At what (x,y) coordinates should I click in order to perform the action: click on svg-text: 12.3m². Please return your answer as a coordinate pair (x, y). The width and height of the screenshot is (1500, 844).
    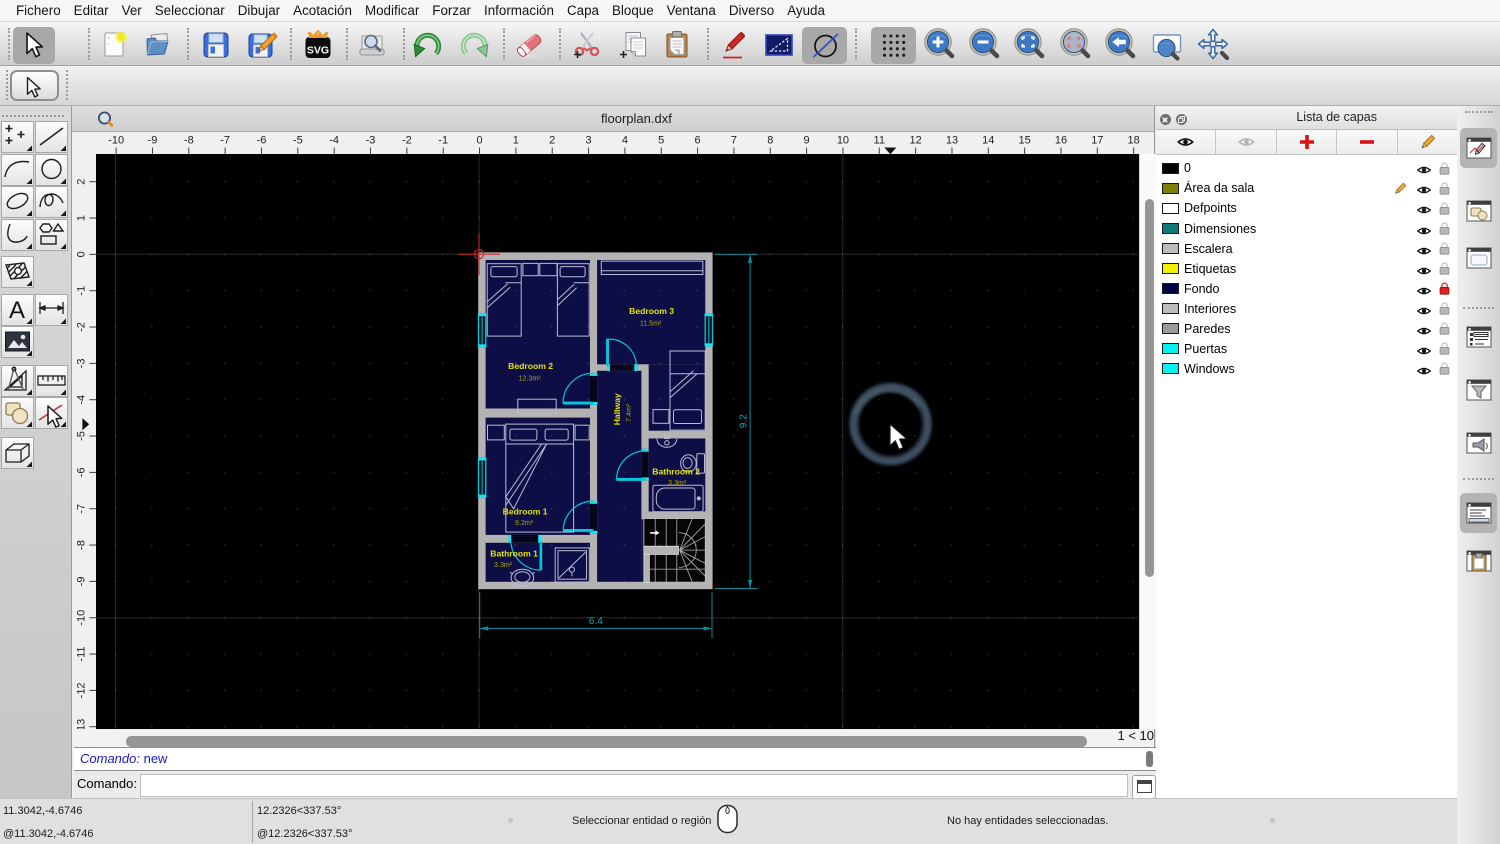
    Looking at the image, I should click on (530, 378).